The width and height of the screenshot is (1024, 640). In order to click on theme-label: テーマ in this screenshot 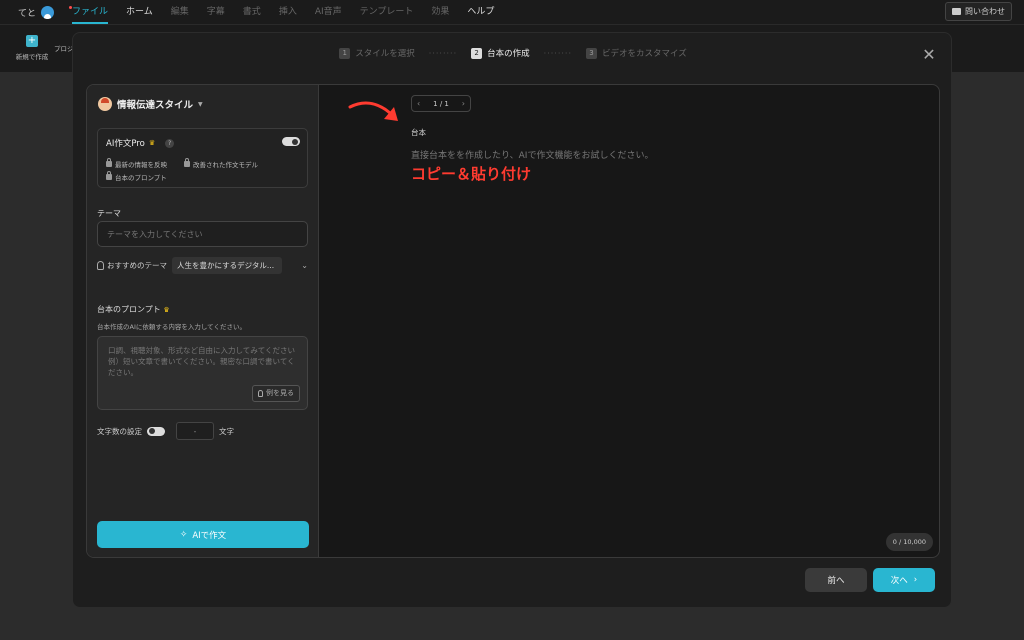, I will do `click(109, 213)`.